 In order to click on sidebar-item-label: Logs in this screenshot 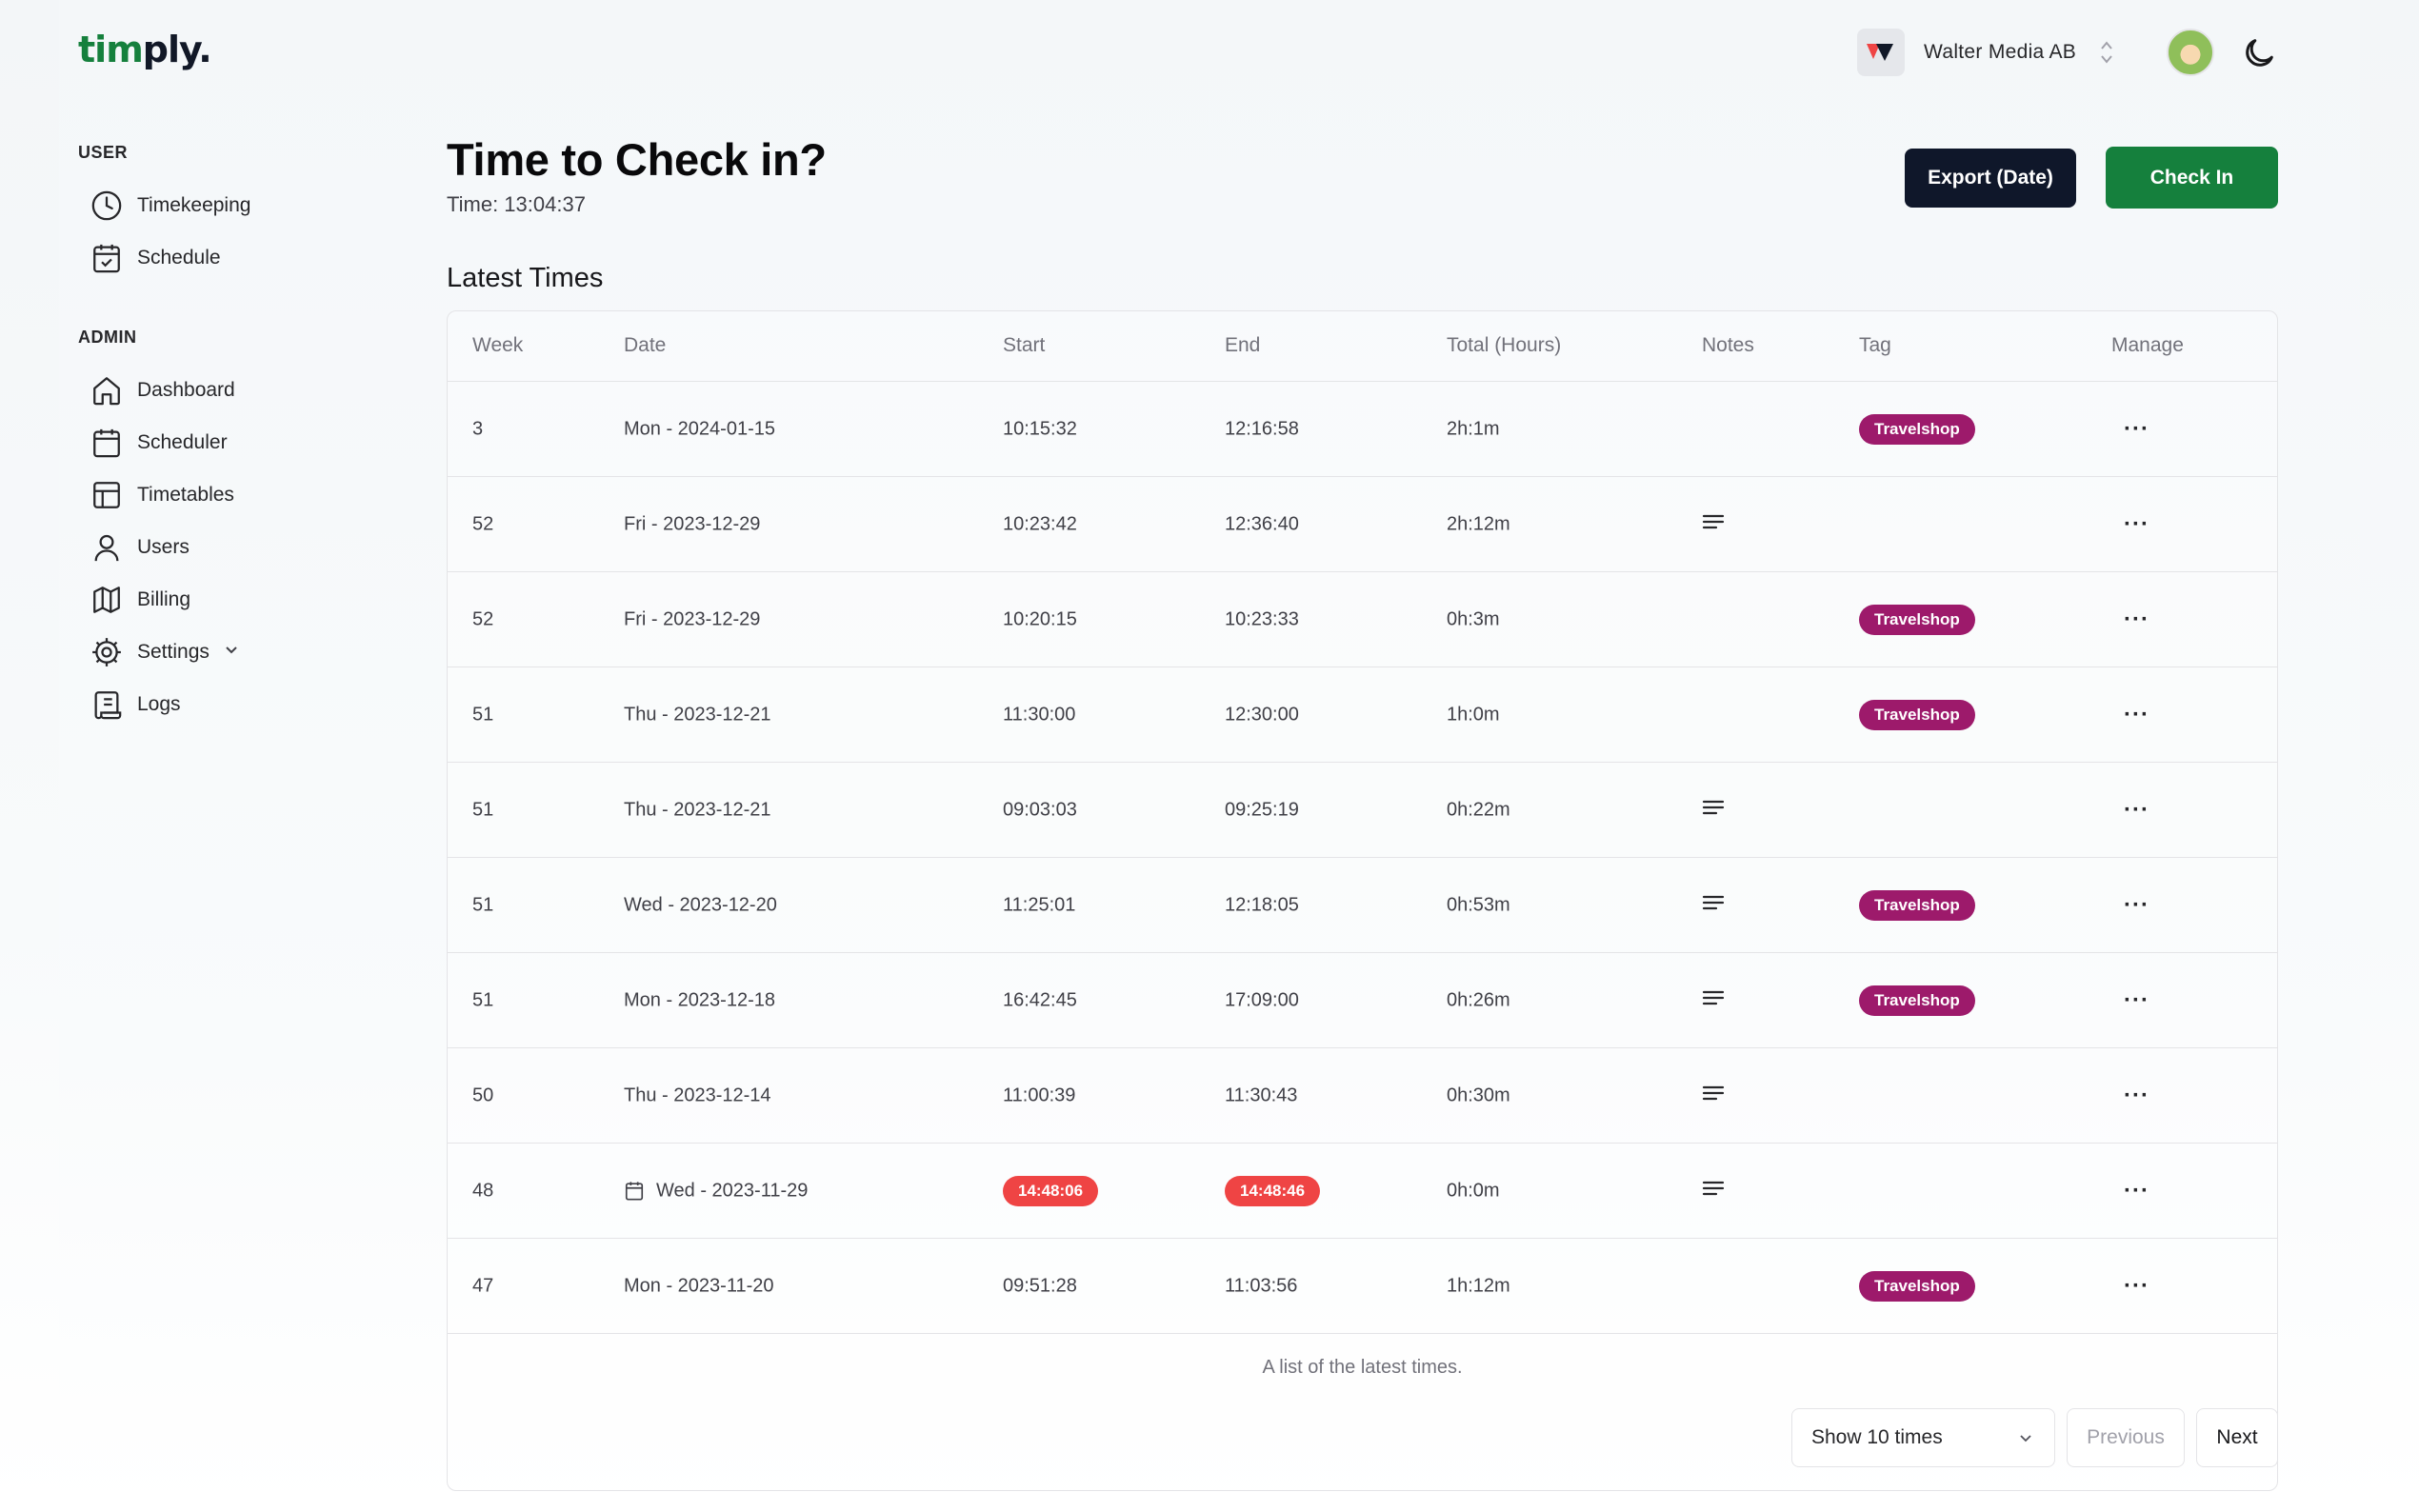, I will do `click(159, 703)`.